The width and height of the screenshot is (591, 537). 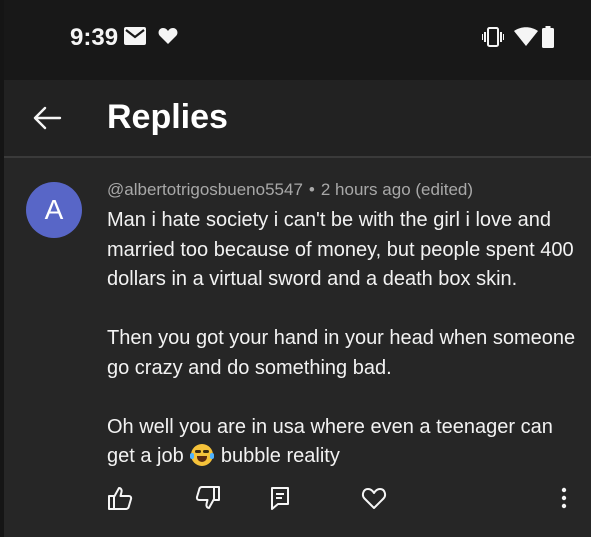 I want to click on reply-icon, so click(x=280, y=498).